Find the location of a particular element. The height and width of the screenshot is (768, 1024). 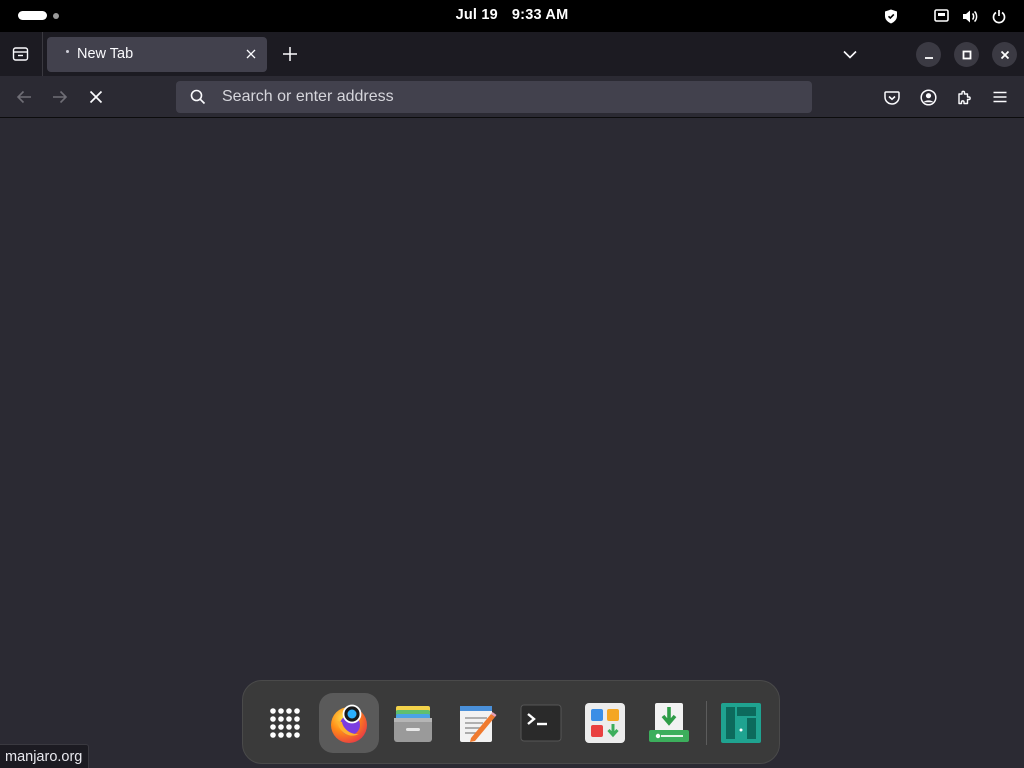

plus-icon is located at coordinates (290, 54).